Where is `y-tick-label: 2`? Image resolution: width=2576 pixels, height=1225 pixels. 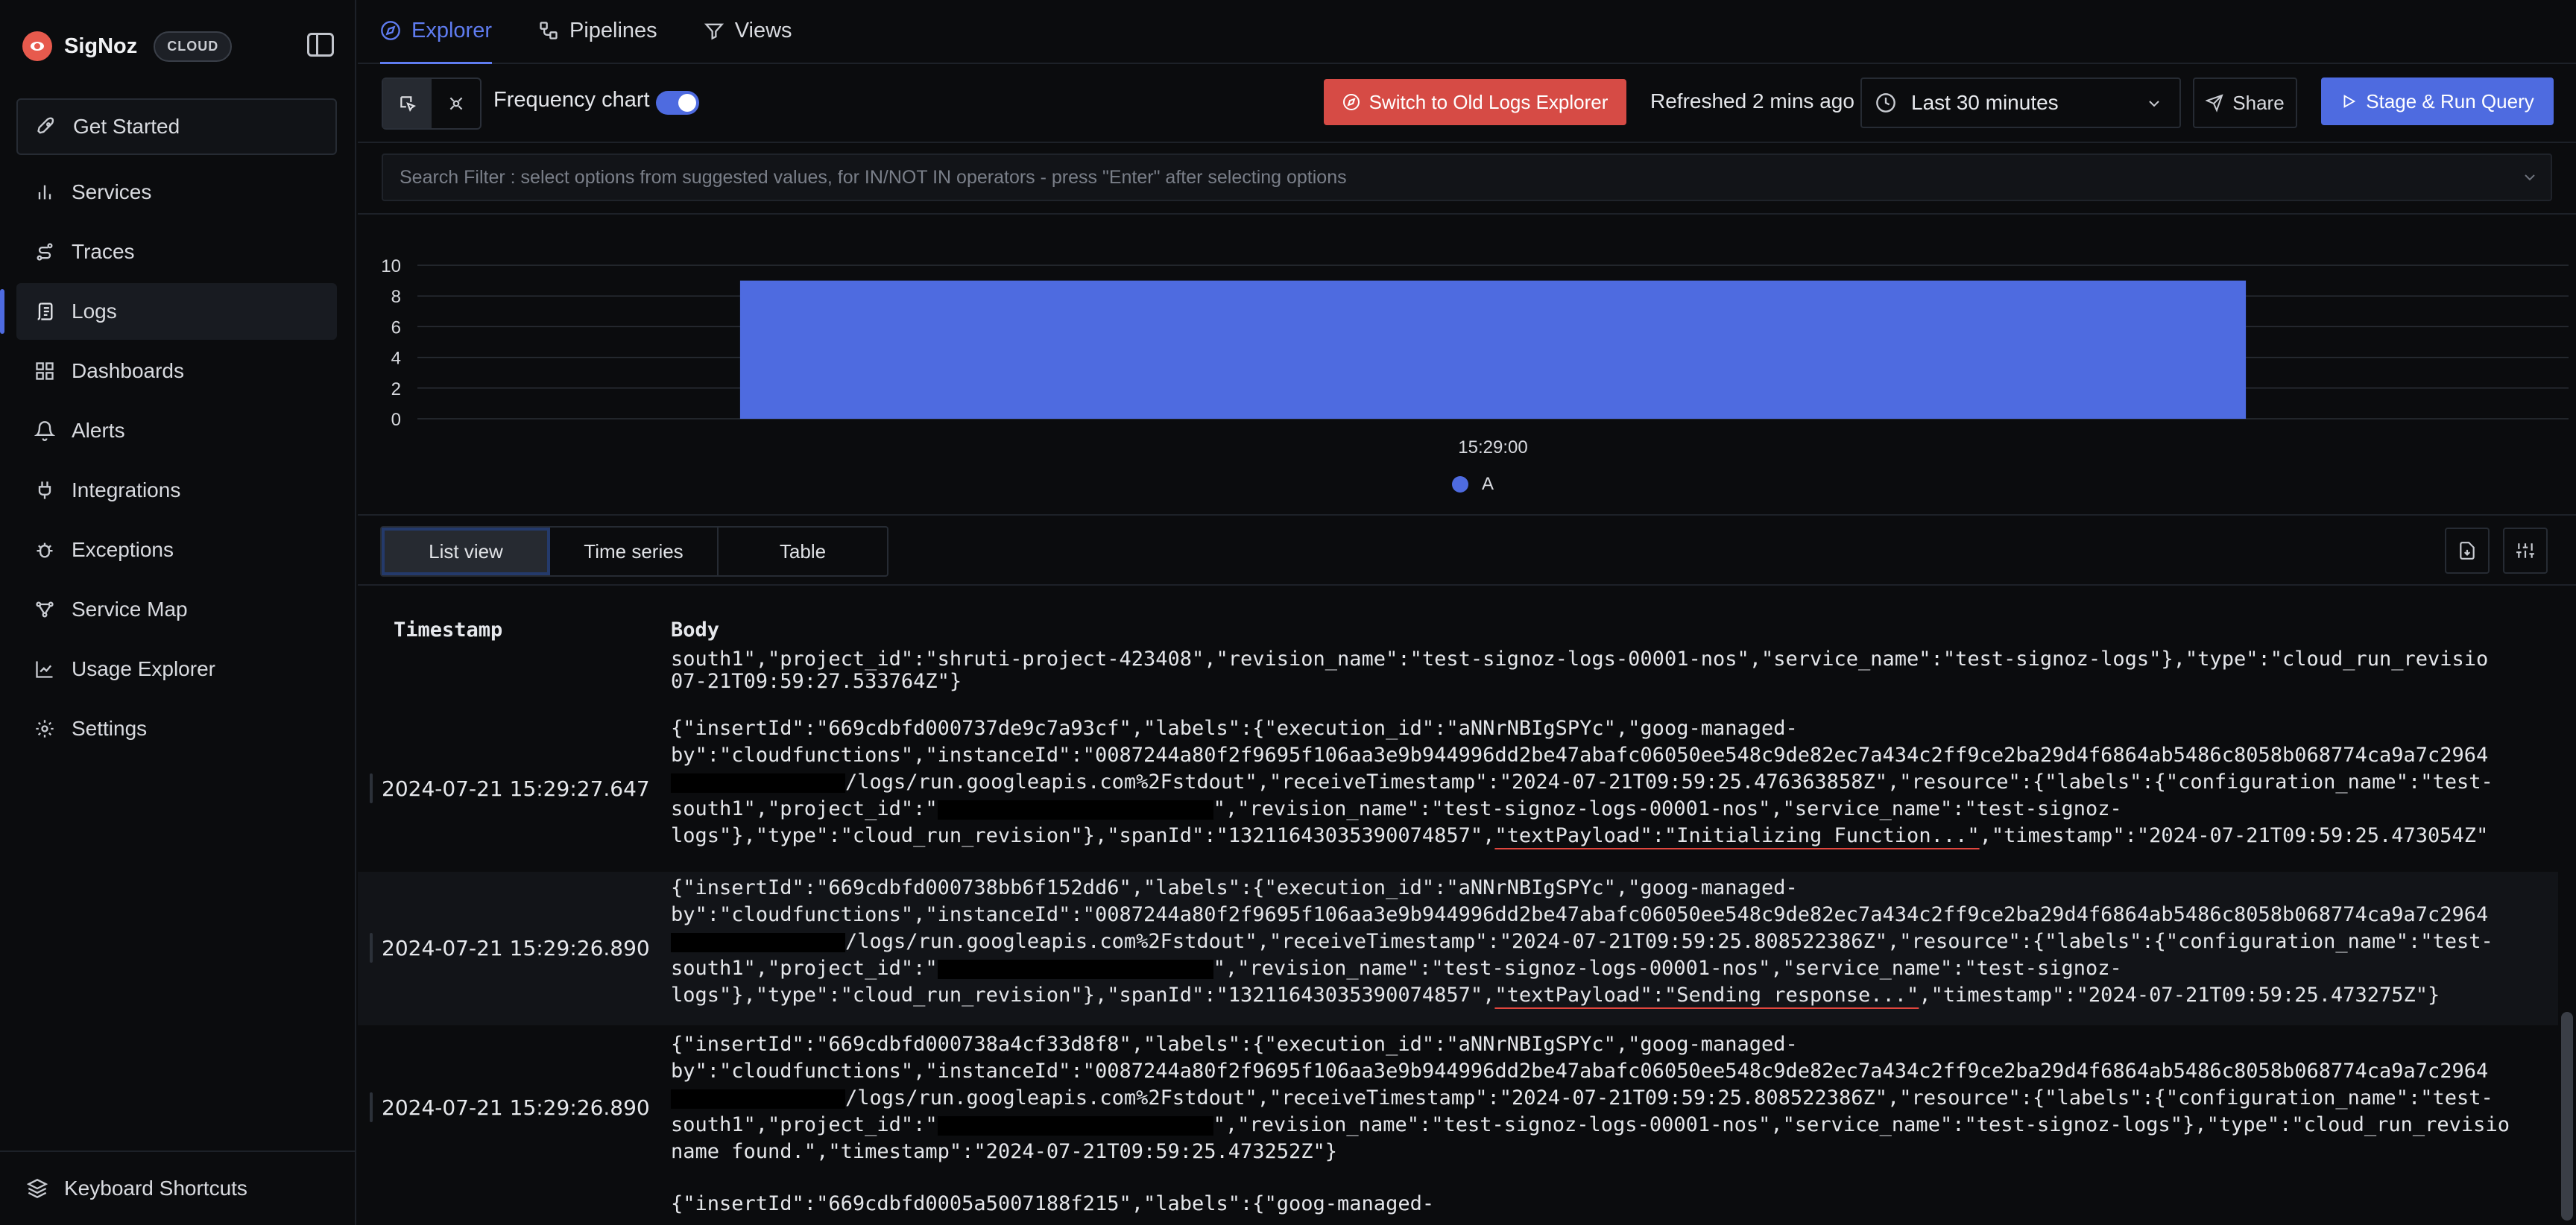
y-tick-label: 2 is located at coordinates (396, 389).